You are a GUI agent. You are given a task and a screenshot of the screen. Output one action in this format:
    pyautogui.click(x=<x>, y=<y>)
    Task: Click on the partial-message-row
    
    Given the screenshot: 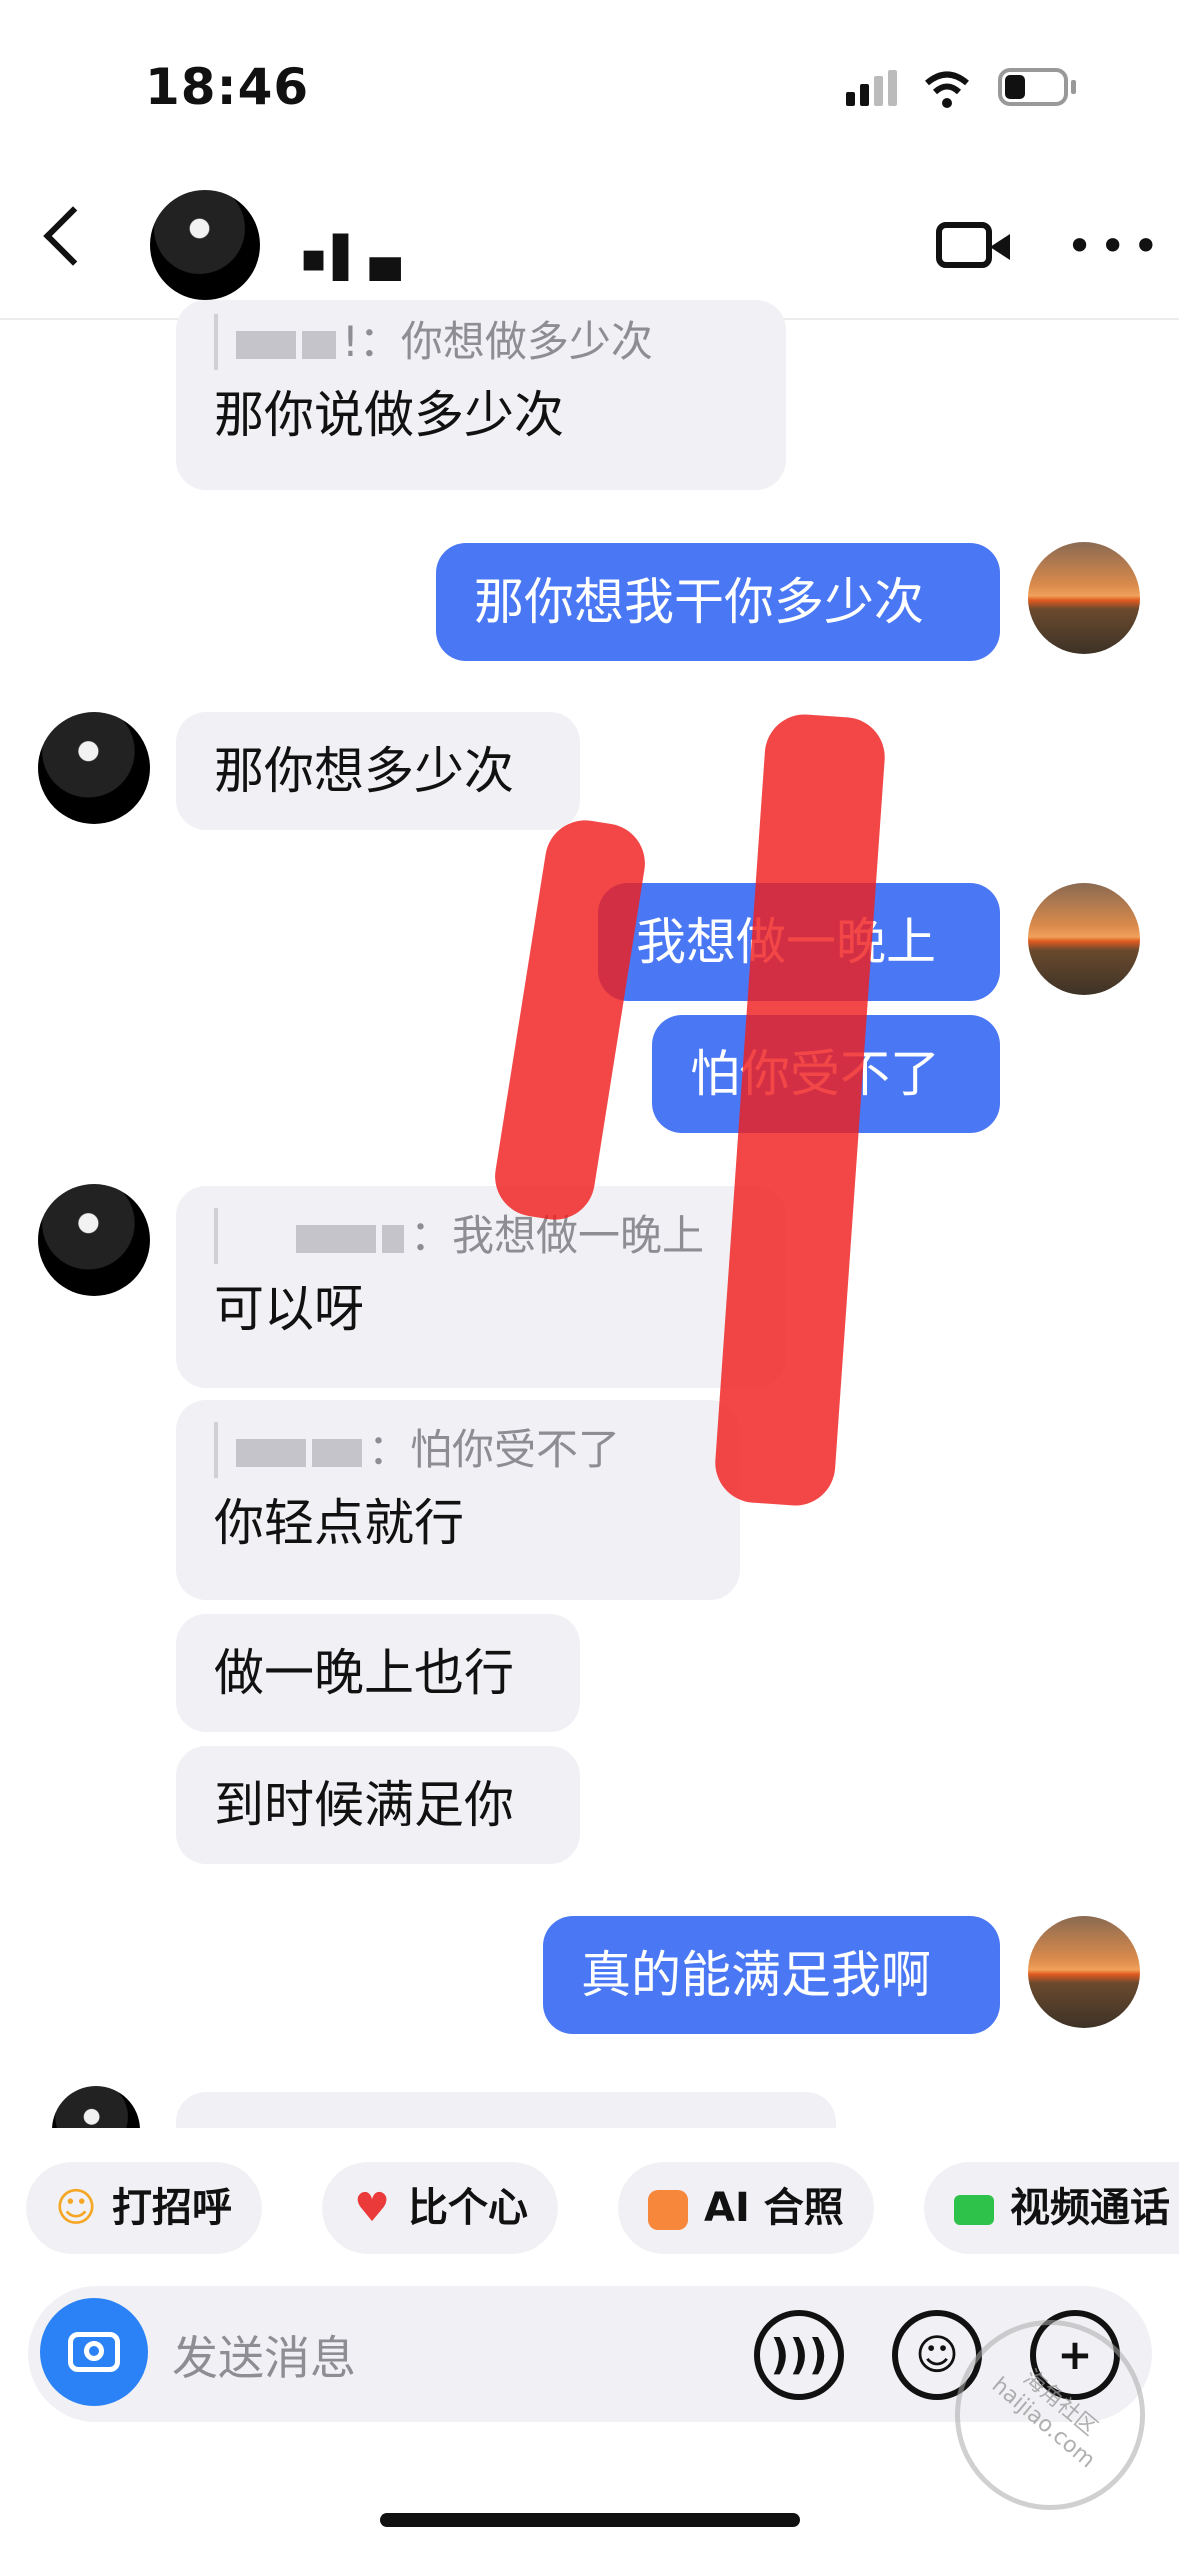 What is the action you would take?
    pyautogui.click(x=589, y=2104)
    